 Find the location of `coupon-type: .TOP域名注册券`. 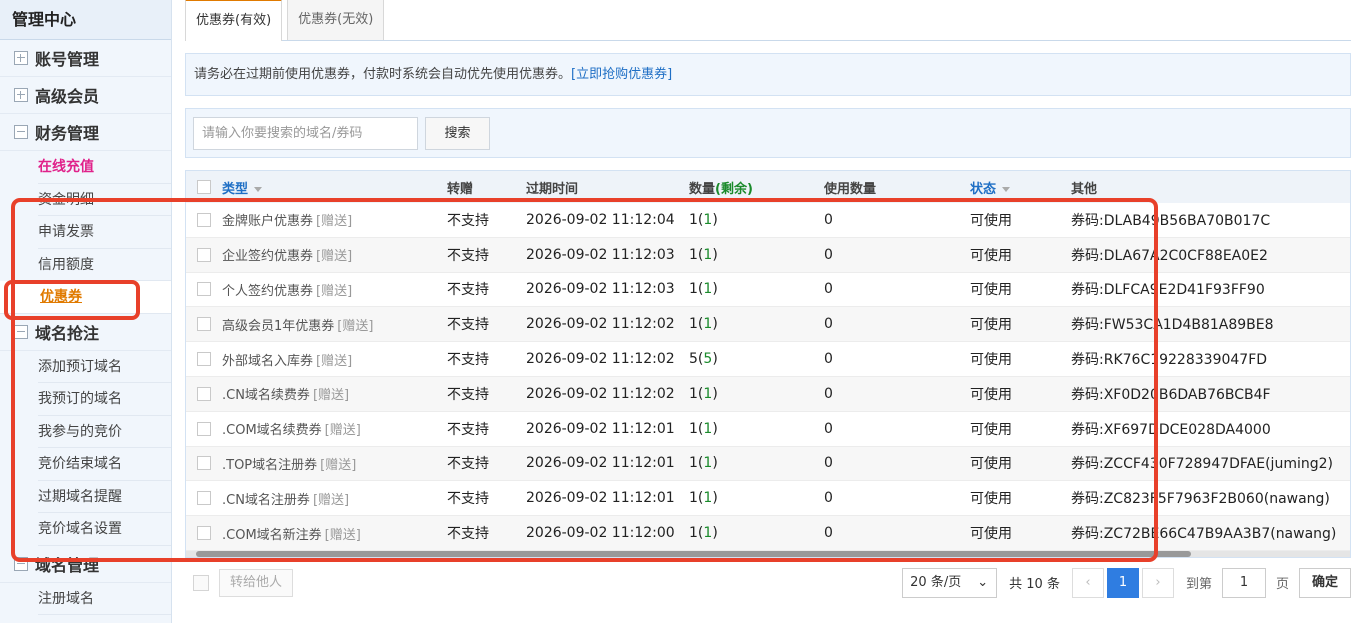

coupon-type: .TOP域名注册券 is located at coordinates (270, 465).